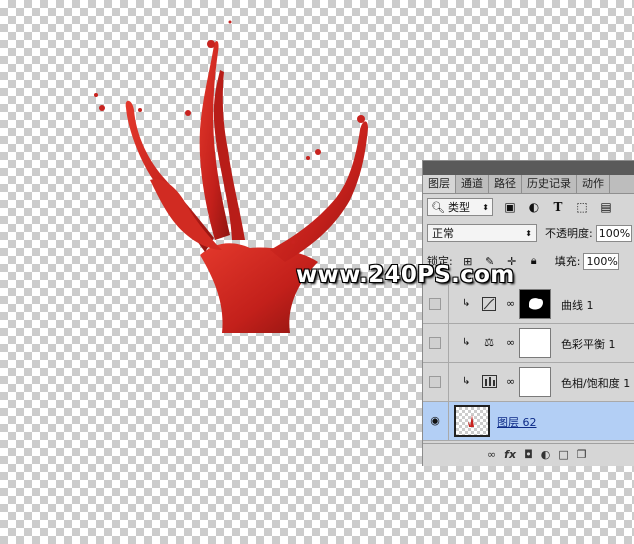 This screenshot has height=544, width=634. Describe the element at coordinates (567, 261) in the screenshot. I see `fill-label: 填充:` at that location.